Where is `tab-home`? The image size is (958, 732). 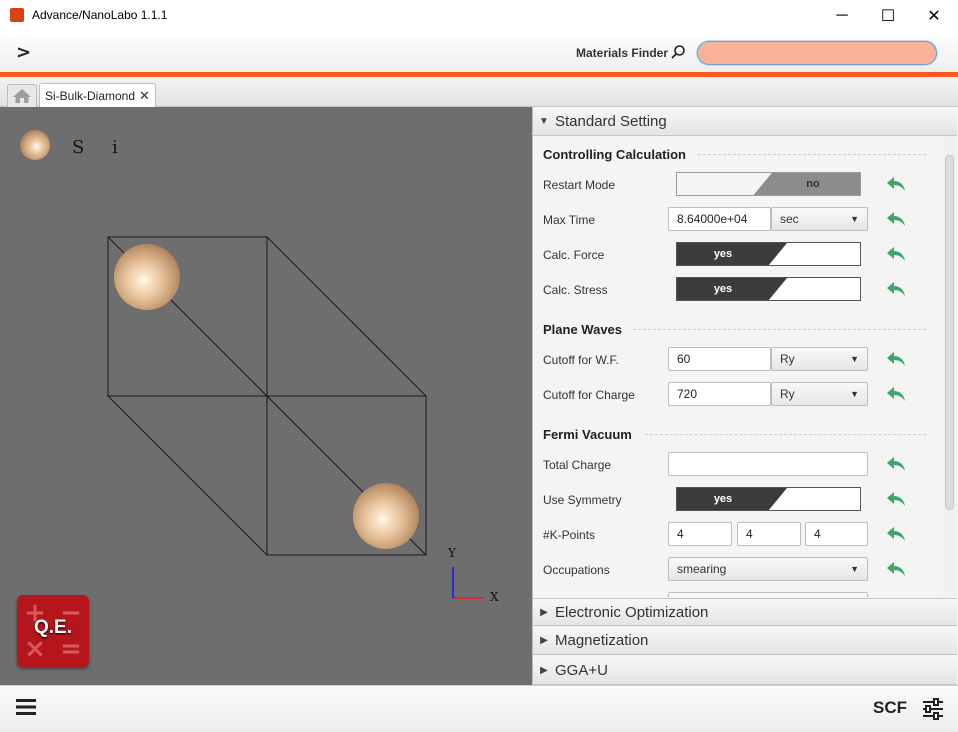 tab-home is located at coordinates (22, 95).